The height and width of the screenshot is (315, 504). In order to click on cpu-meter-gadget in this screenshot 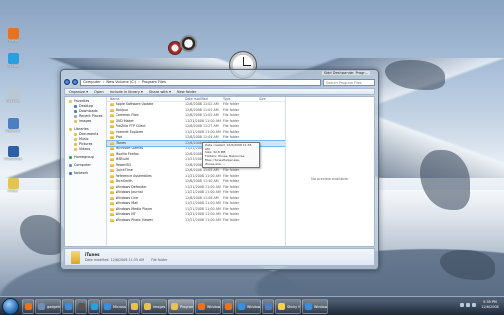, I will do `click(188, 43)`.